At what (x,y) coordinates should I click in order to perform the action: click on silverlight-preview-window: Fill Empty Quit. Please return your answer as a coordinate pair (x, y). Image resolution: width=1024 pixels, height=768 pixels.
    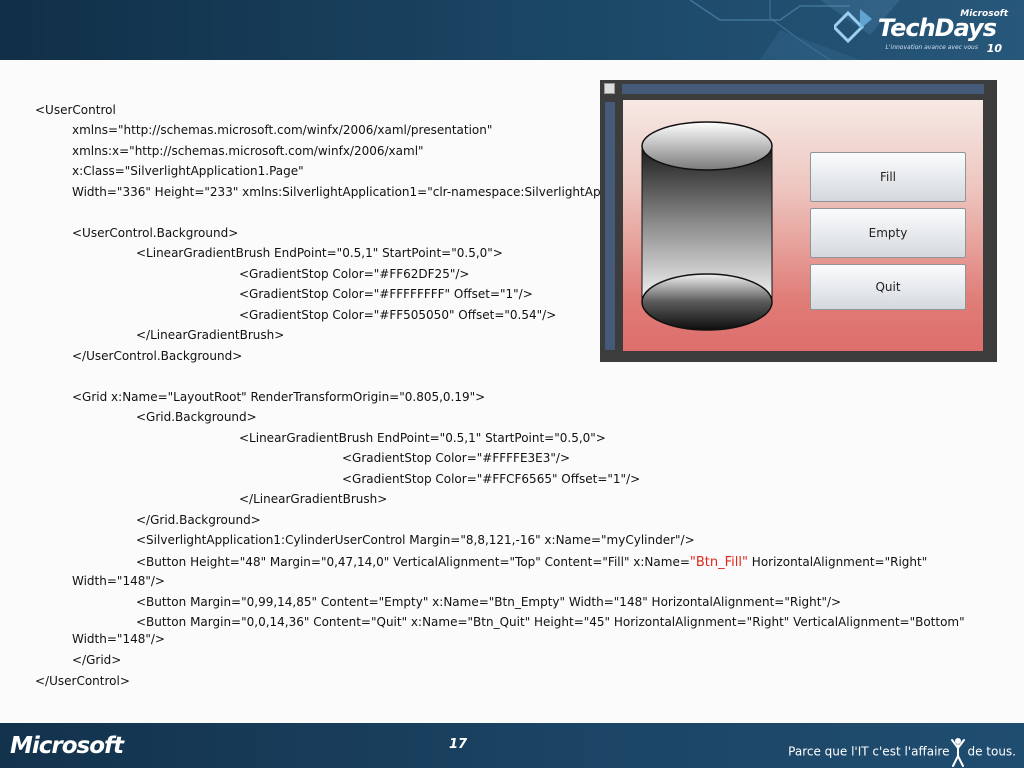
    Looking at the image, I should click on (798, 221).